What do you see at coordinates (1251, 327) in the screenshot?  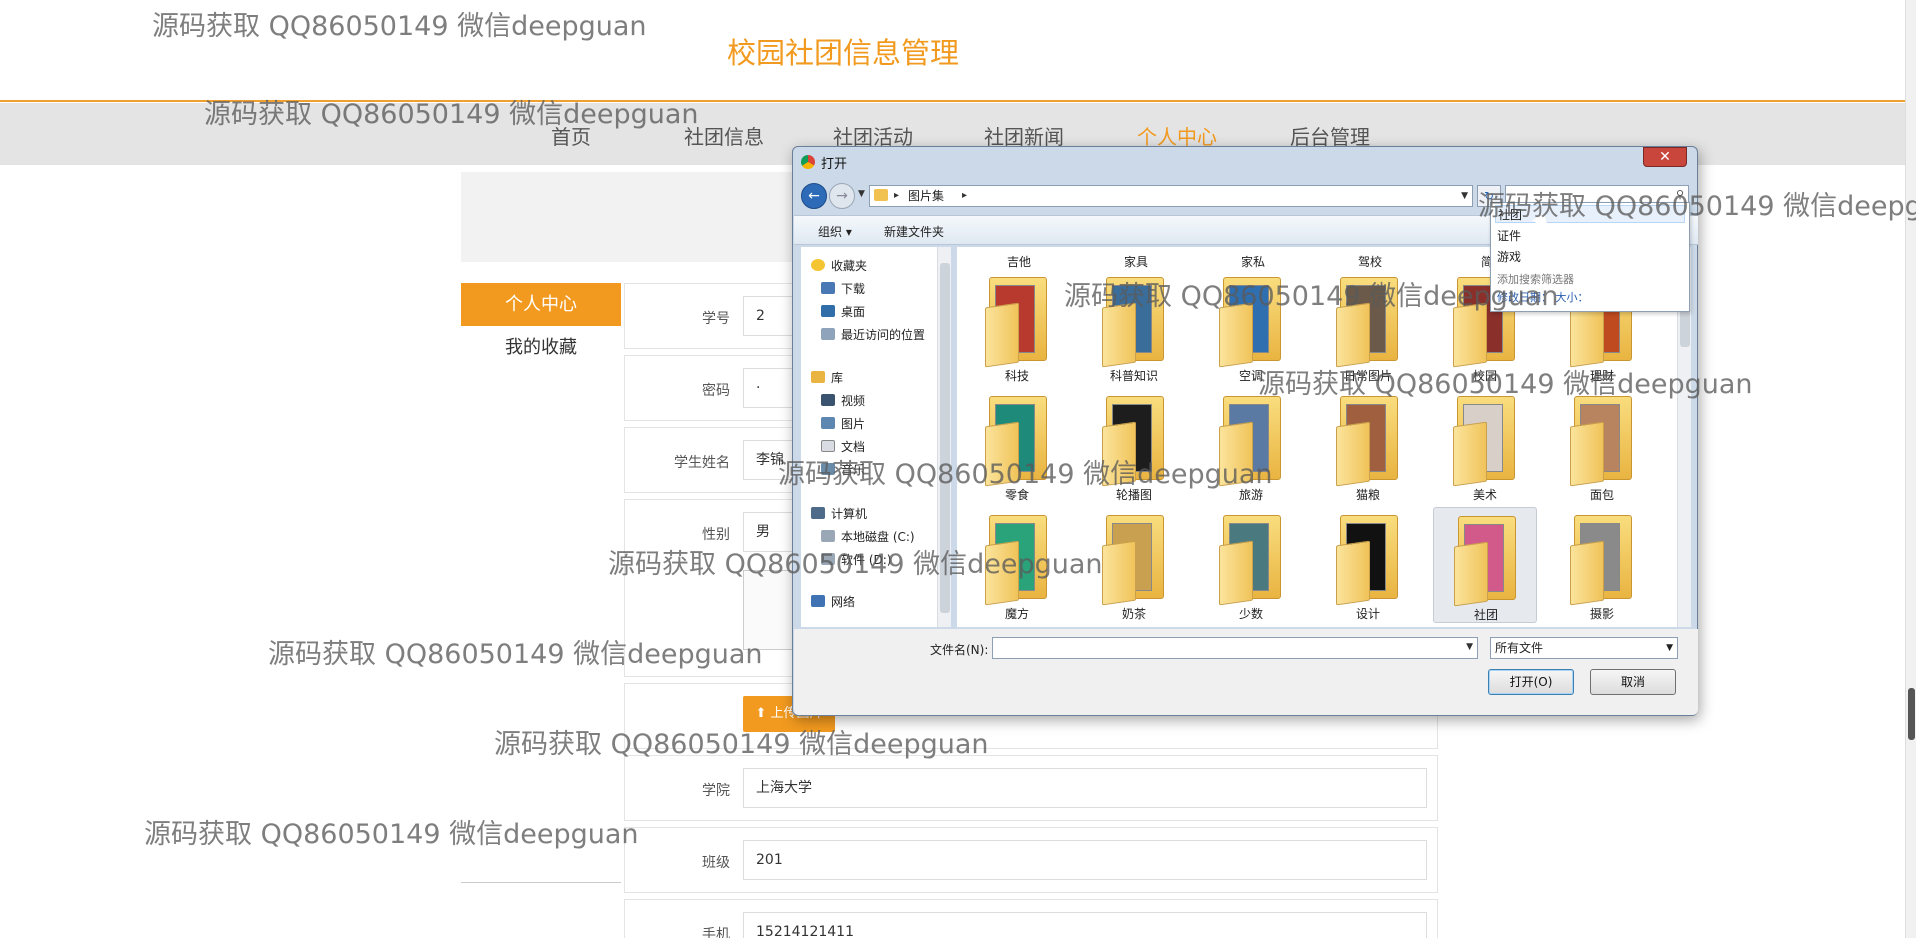 I see `folder-item: 空调` at bounding box center [1251, 327].